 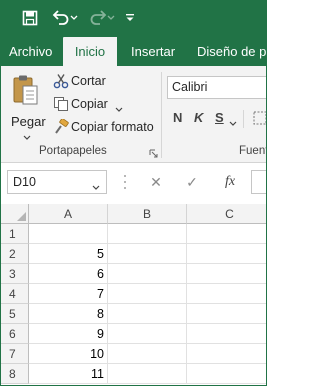 I want to click on bold-button: N, so click(x=177, y=117).